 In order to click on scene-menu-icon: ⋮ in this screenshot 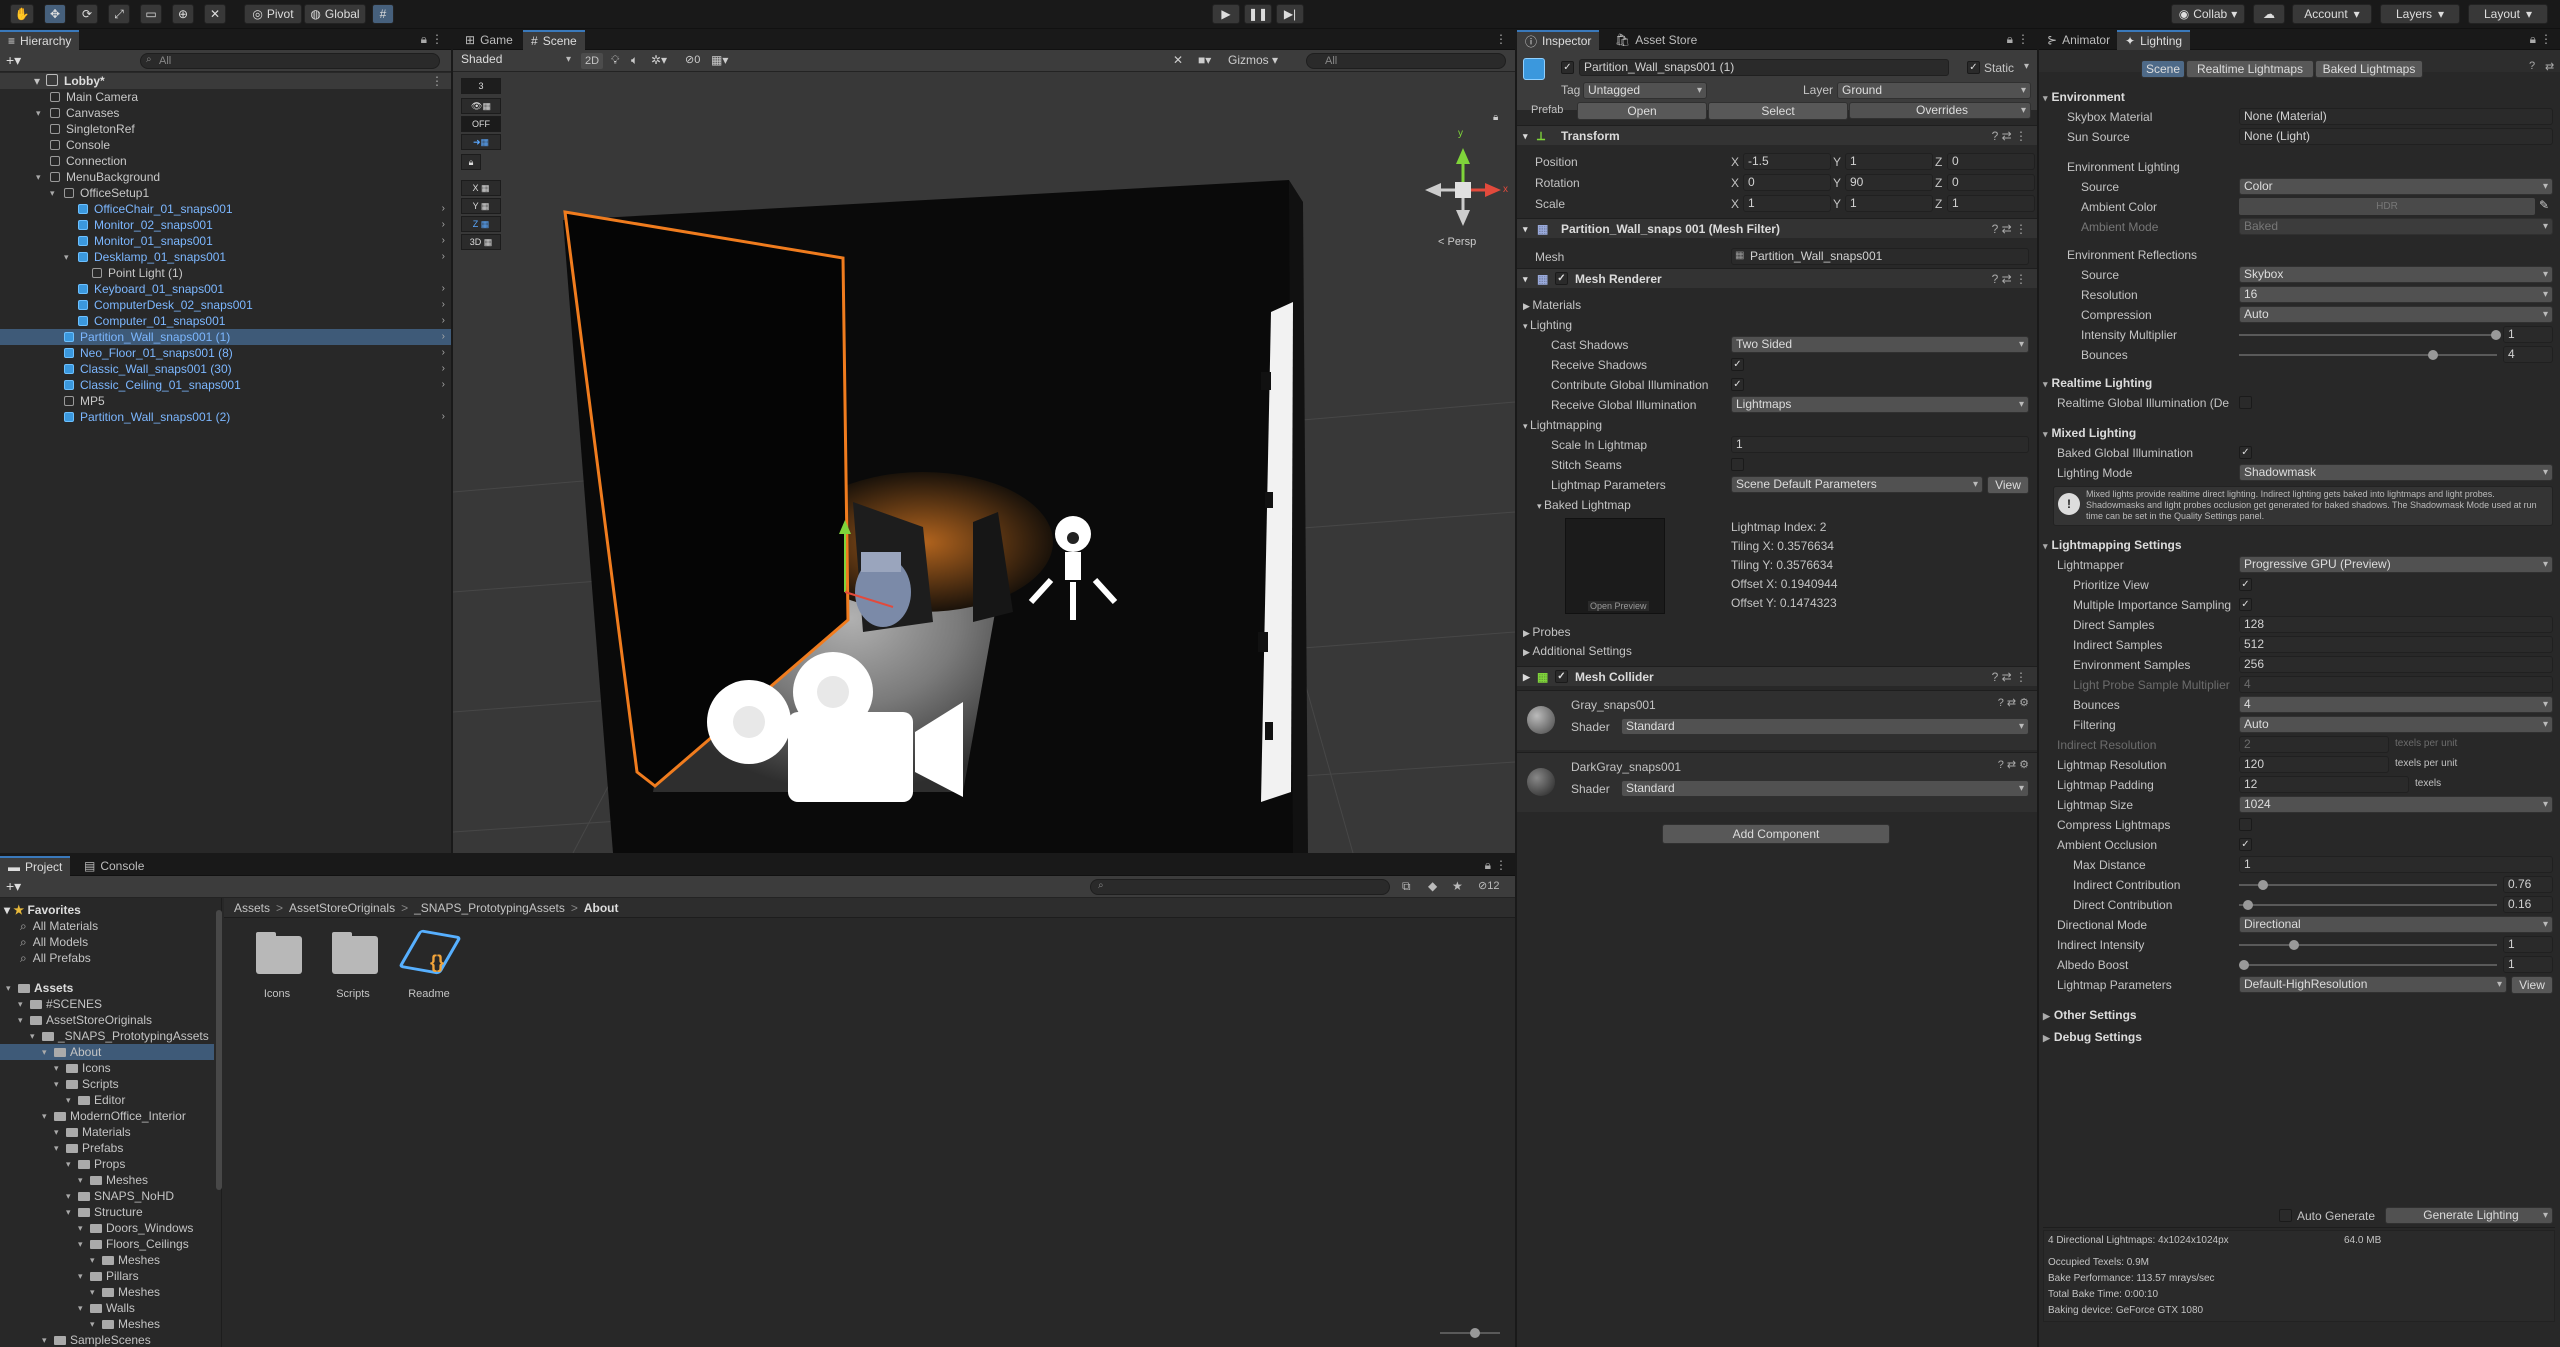, I will do `click(437, 81)`.